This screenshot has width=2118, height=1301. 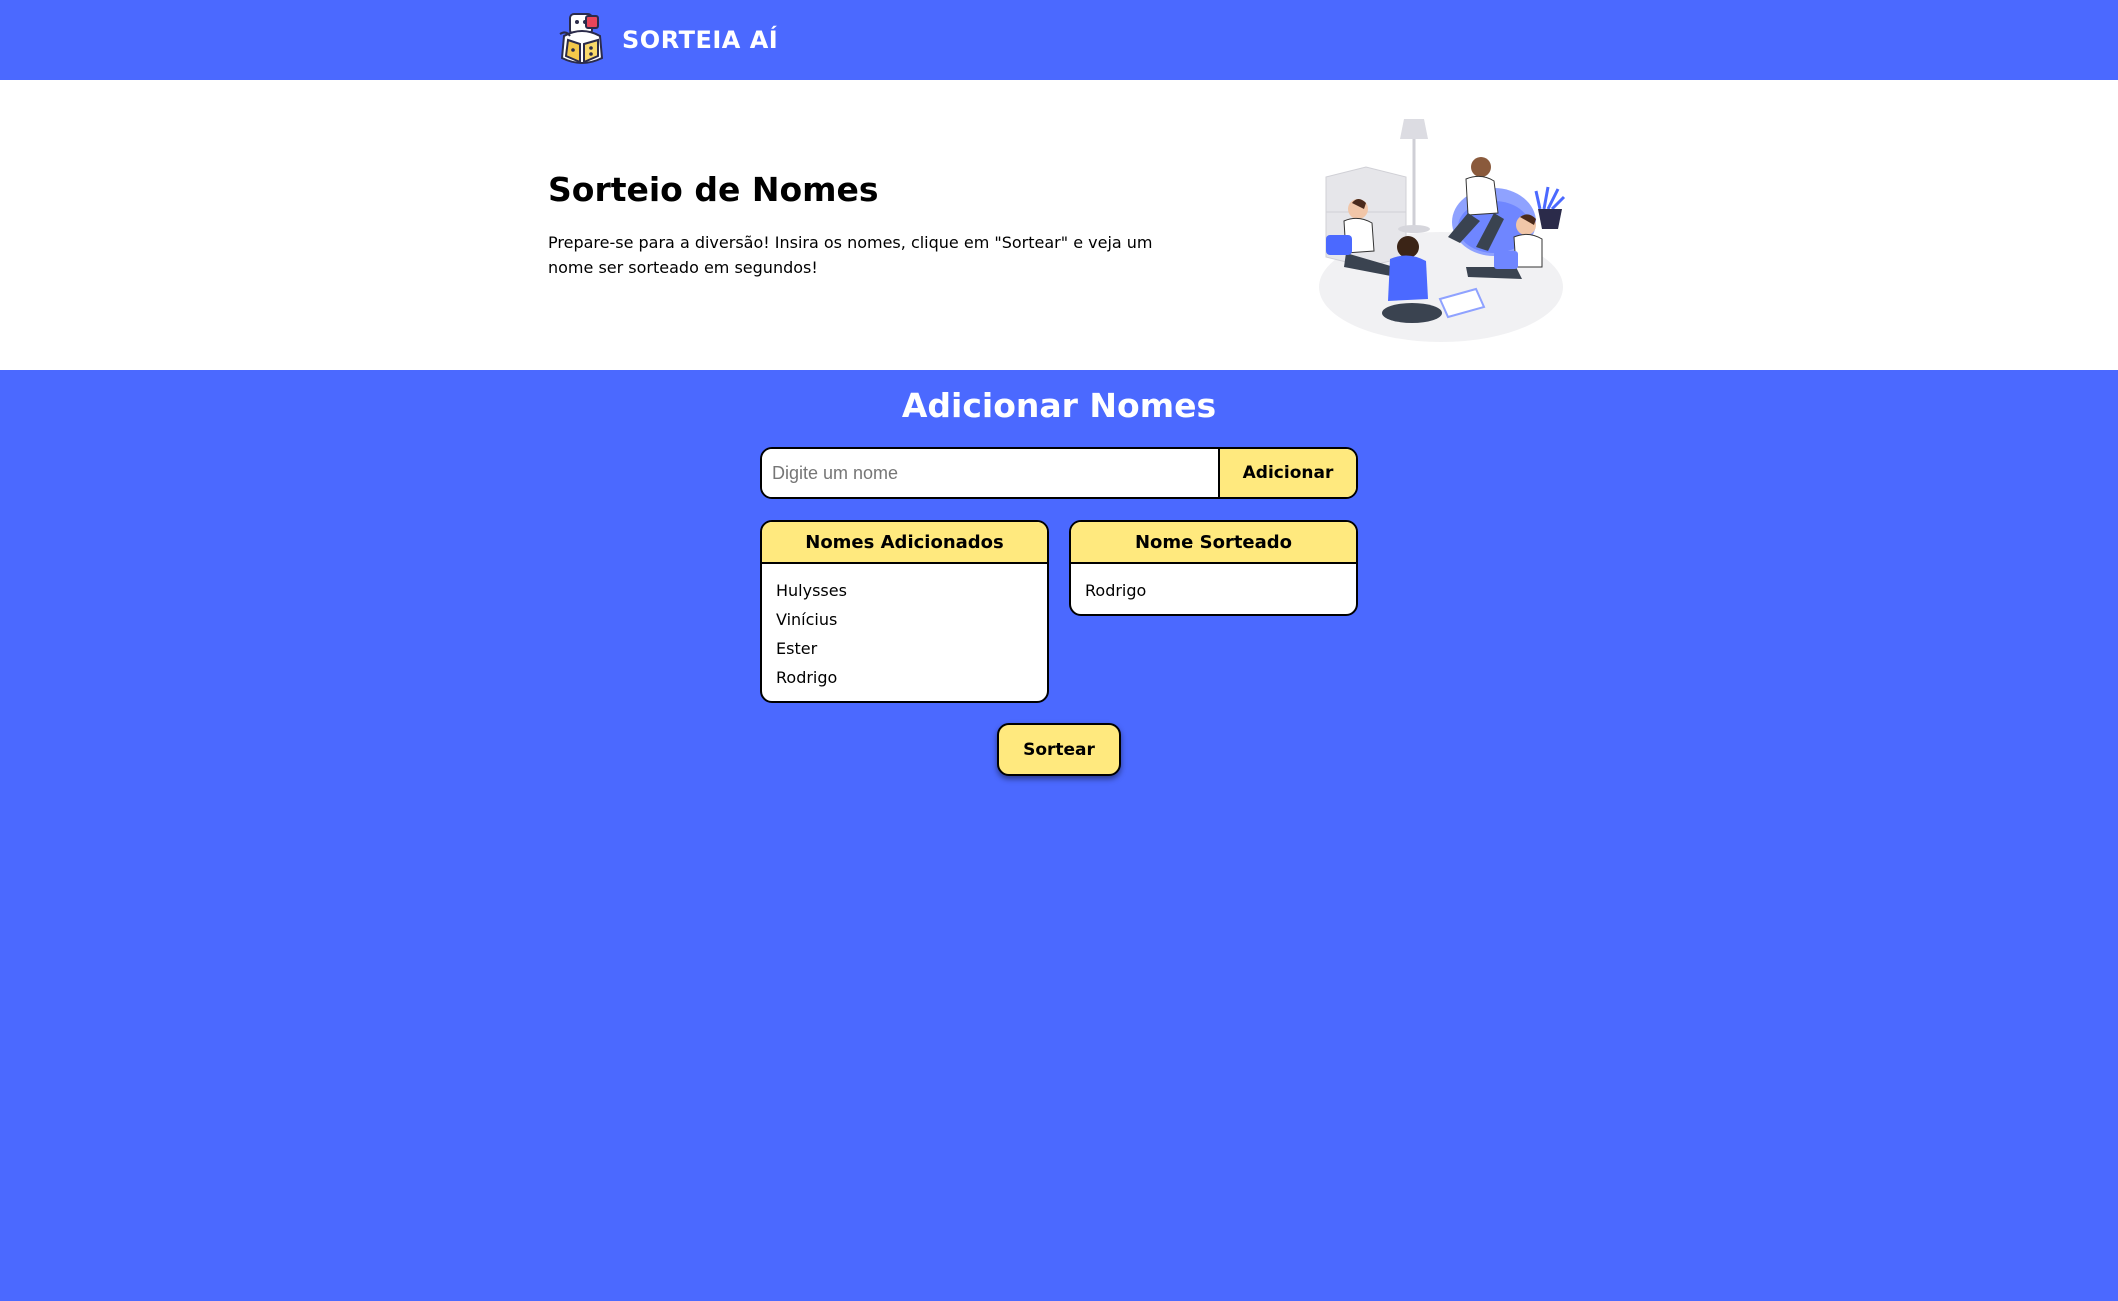 I want to click on list-item: Ester, so click(x=797, y=648).